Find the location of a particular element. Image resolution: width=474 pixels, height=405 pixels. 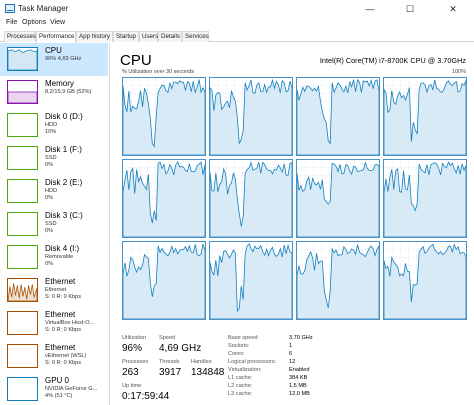

utilization-graph-max: 100% is located at coordinates (458, 72).